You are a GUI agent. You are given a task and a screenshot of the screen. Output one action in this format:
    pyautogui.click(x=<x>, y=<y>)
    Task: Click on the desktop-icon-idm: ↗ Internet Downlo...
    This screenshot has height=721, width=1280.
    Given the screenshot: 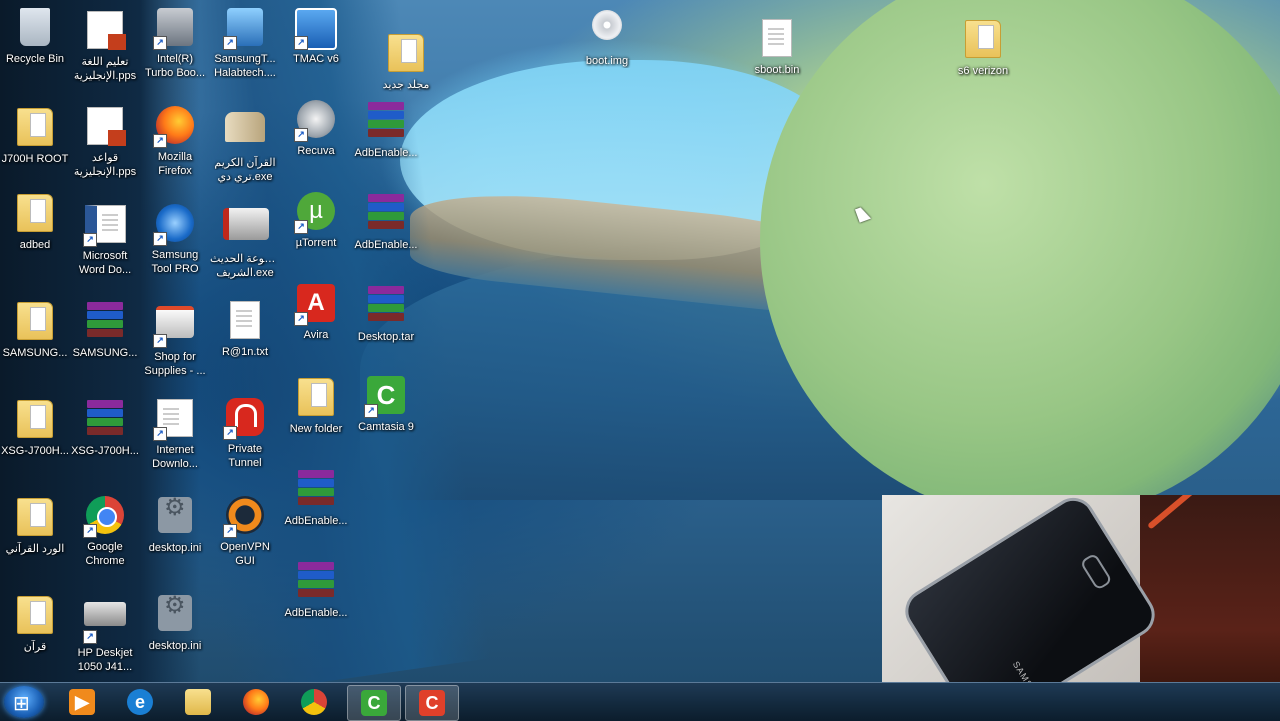 What is the action you would take?
    pyautogui.click(x=175, y=433)
    